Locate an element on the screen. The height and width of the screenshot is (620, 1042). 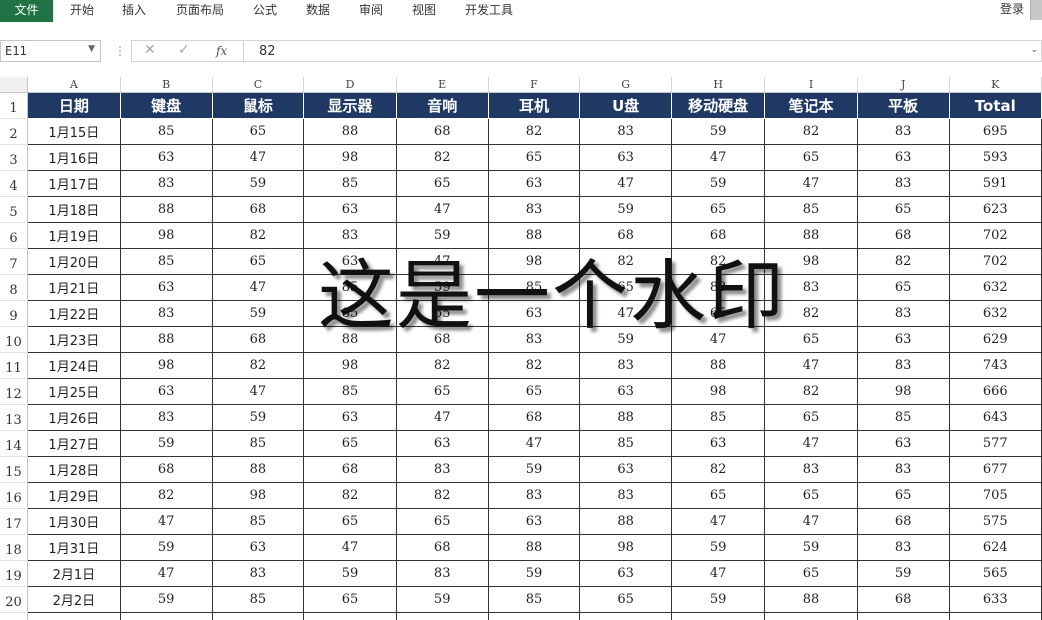
header-cell: 平板 is located at coordinates (903, 105).